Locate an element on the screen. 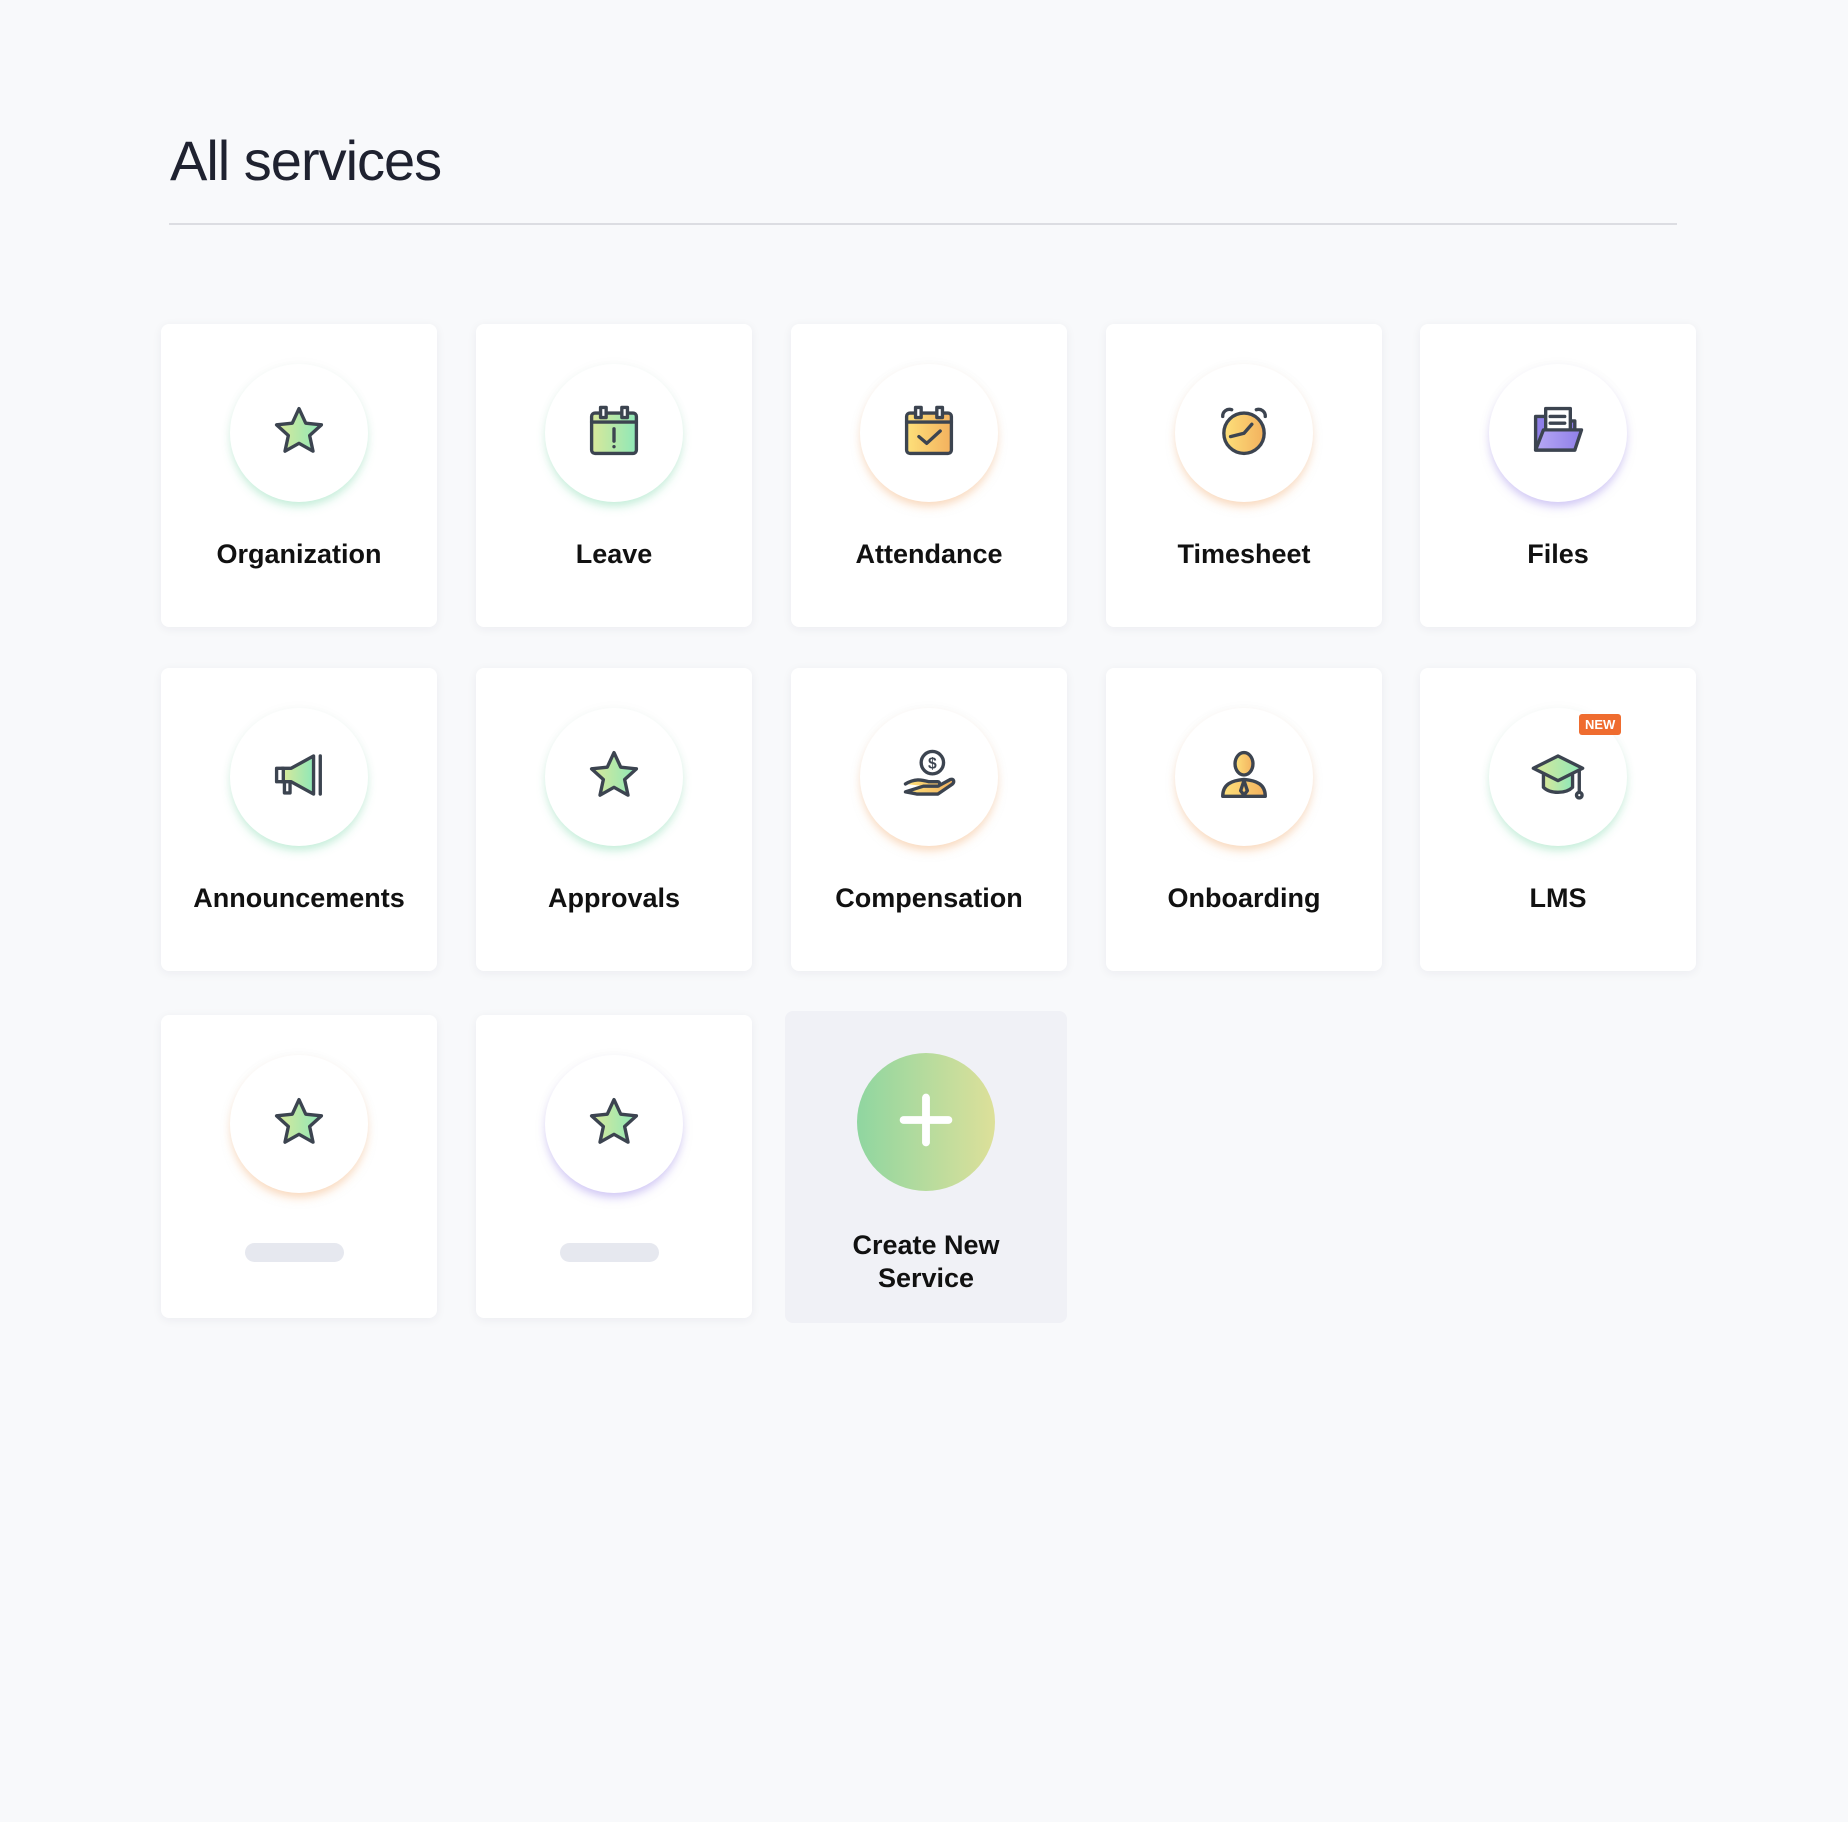 The width and height of the screenshot is (1848, 1822). service-label: Timesheet is located at coordinates (1244, 554).